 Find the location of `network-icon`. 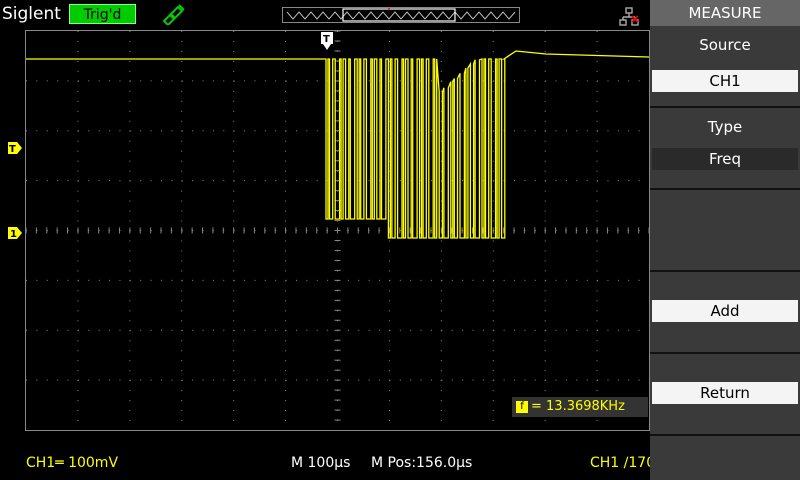

network-icon is located at coordinates (629, 17).